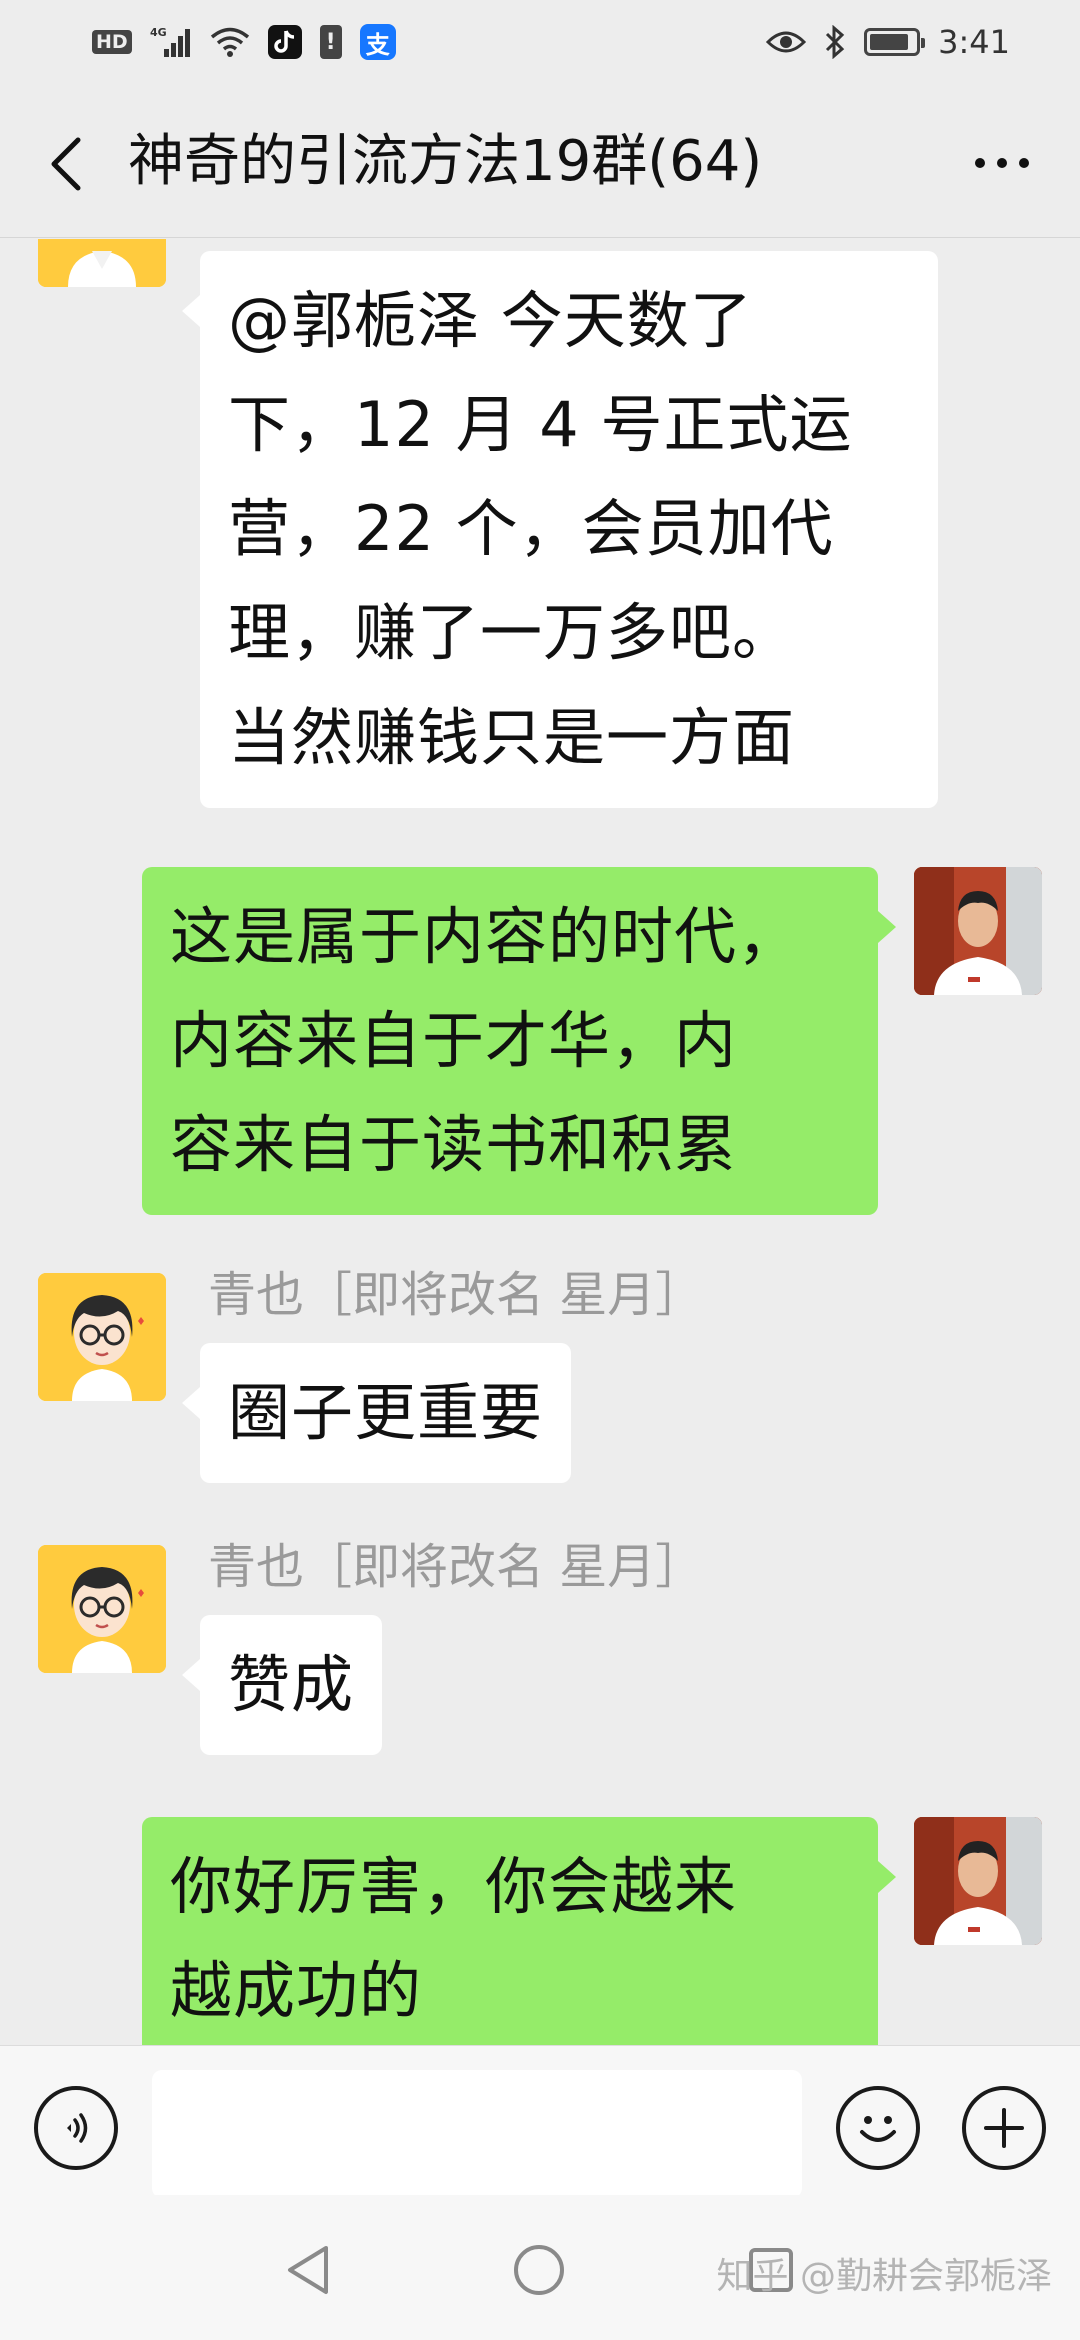  What do you see at coordinates (377, 42) in the screenshot?
I see `alipay-icon: 支` at bounding box center [377, 42].